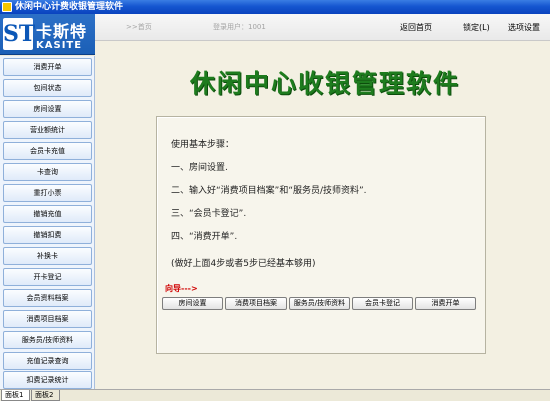  I want to click on sidebar-item-item-archive: 消费项目档案, so click(47, 319).